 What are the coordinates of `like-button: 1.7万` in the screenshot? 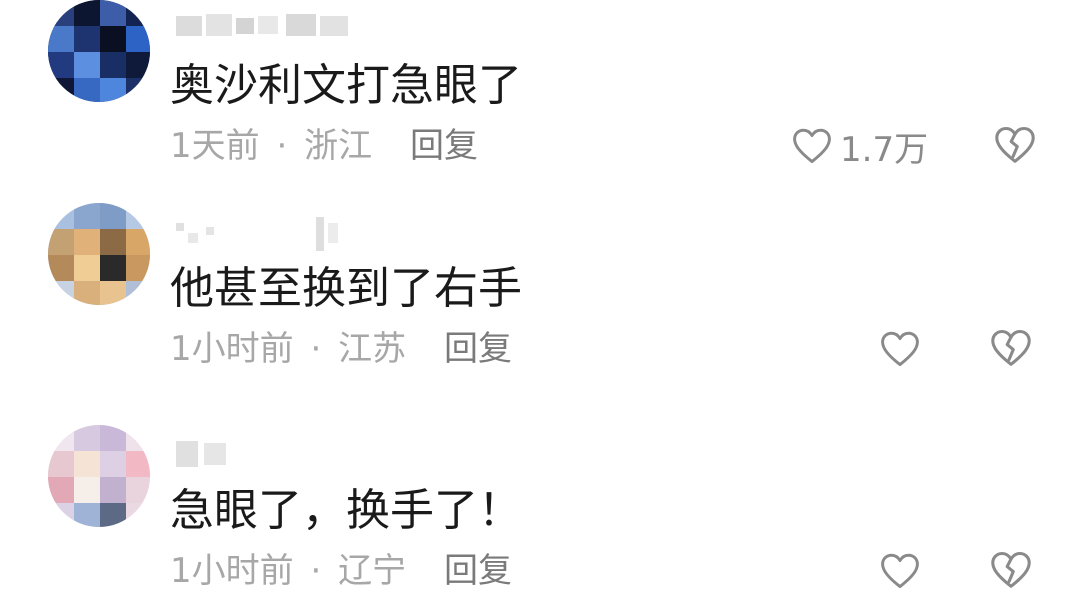 It's located at (859, 146).